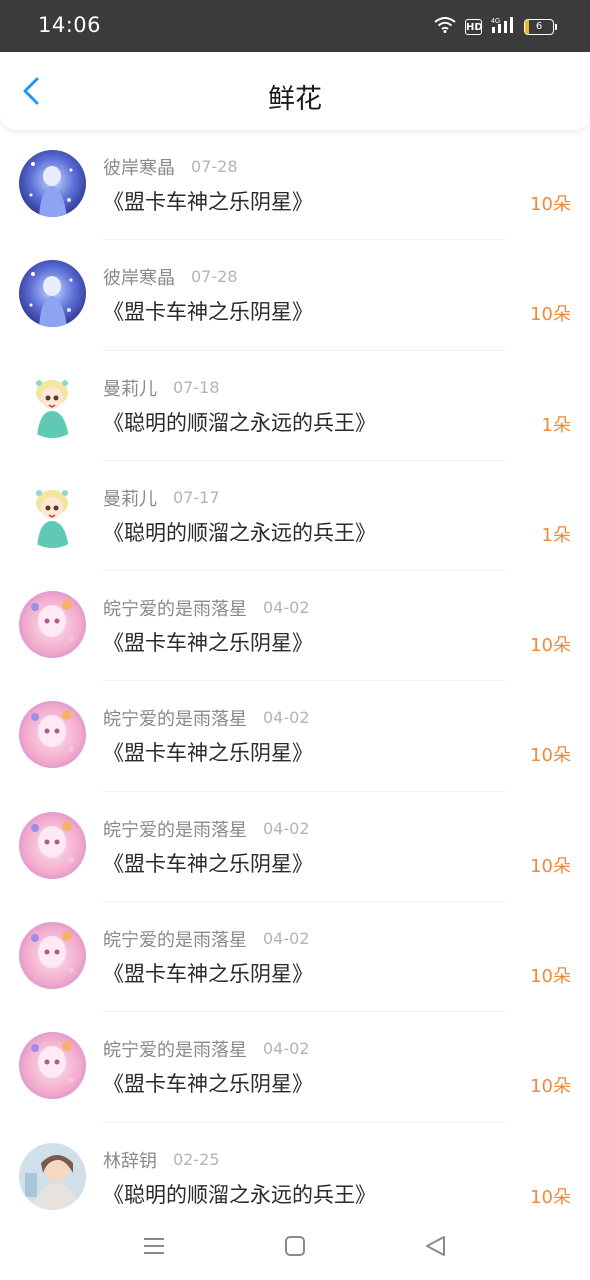  I want to click on status-icons: HD 4G 6, so click(495, 27).